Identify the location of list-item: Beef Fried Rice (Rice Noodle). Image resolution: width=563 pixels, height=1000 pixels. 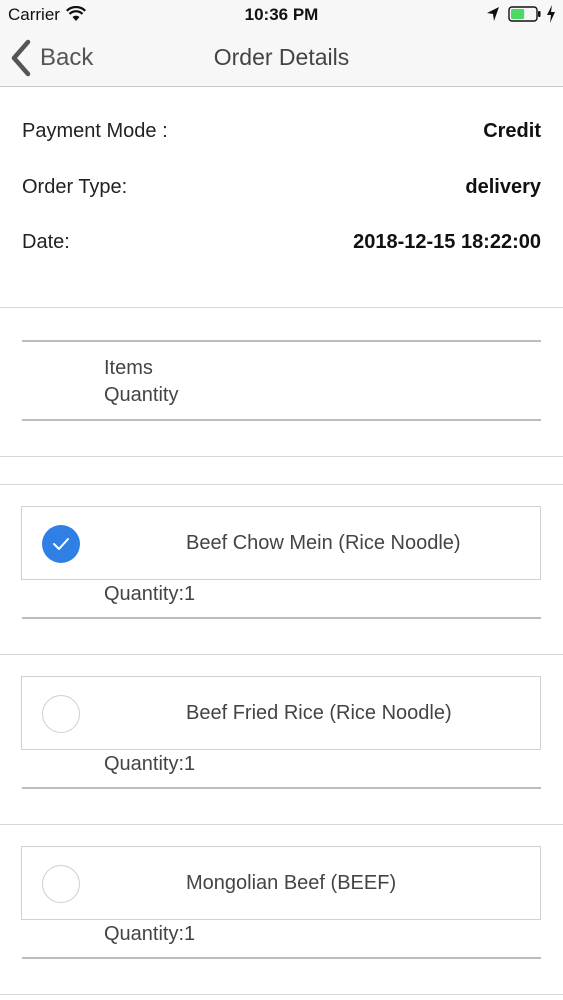
(281, 713).